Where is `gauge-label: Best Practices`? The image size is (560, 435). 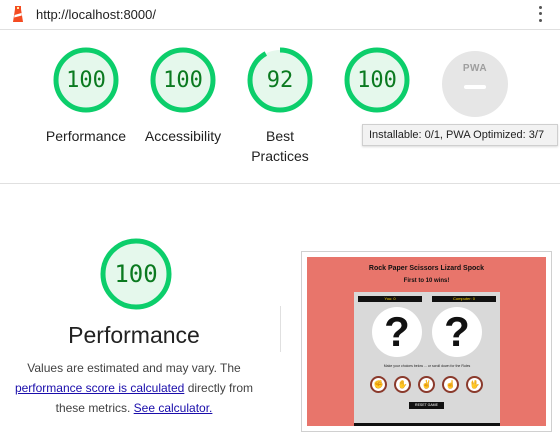
gauge-label: Best Practices is located at coordinates (280, 146).